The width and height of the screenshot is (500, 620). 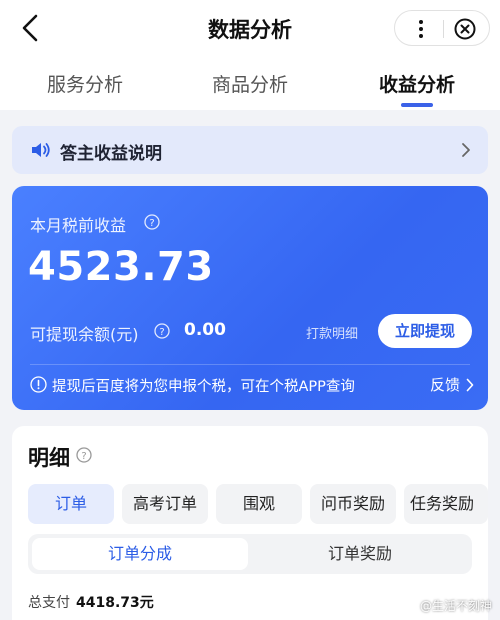 I want to click on capsule-divider, so click(x=443, y=29).